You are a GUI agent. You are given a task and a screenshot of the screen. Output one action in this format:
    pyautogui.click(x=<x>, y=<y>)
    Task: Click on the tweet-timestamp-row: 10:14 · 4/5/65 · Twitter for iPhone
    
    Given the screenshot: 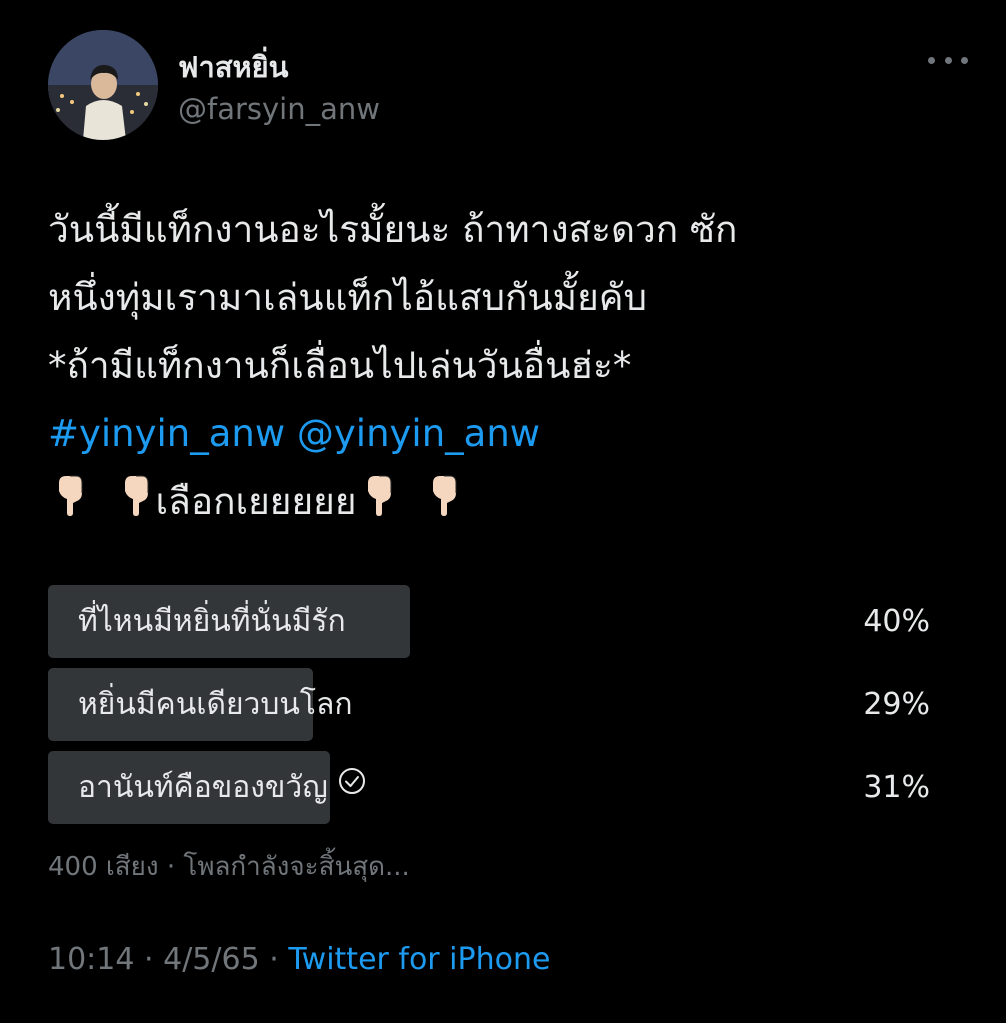 What is the action you would take?
    pyautogui.click(x=299, y=959)
    